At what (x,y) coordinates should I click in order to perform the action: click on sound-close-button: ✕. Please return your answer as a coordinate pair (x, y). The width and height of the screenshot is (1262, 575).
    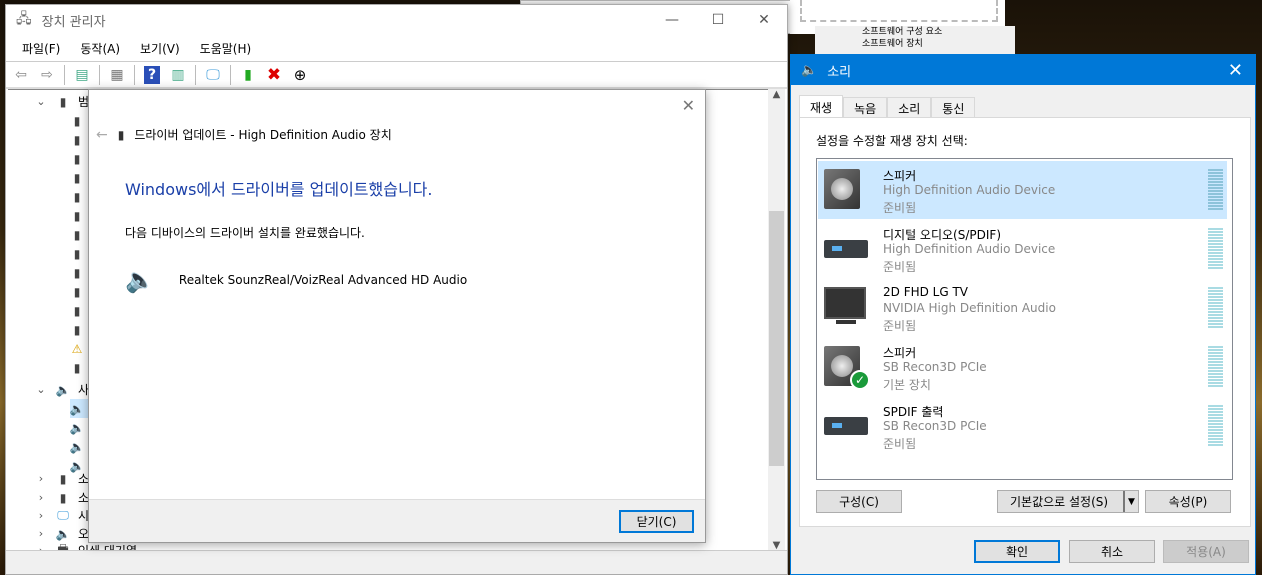
    Looking at the image, I should click on (1235, 70).